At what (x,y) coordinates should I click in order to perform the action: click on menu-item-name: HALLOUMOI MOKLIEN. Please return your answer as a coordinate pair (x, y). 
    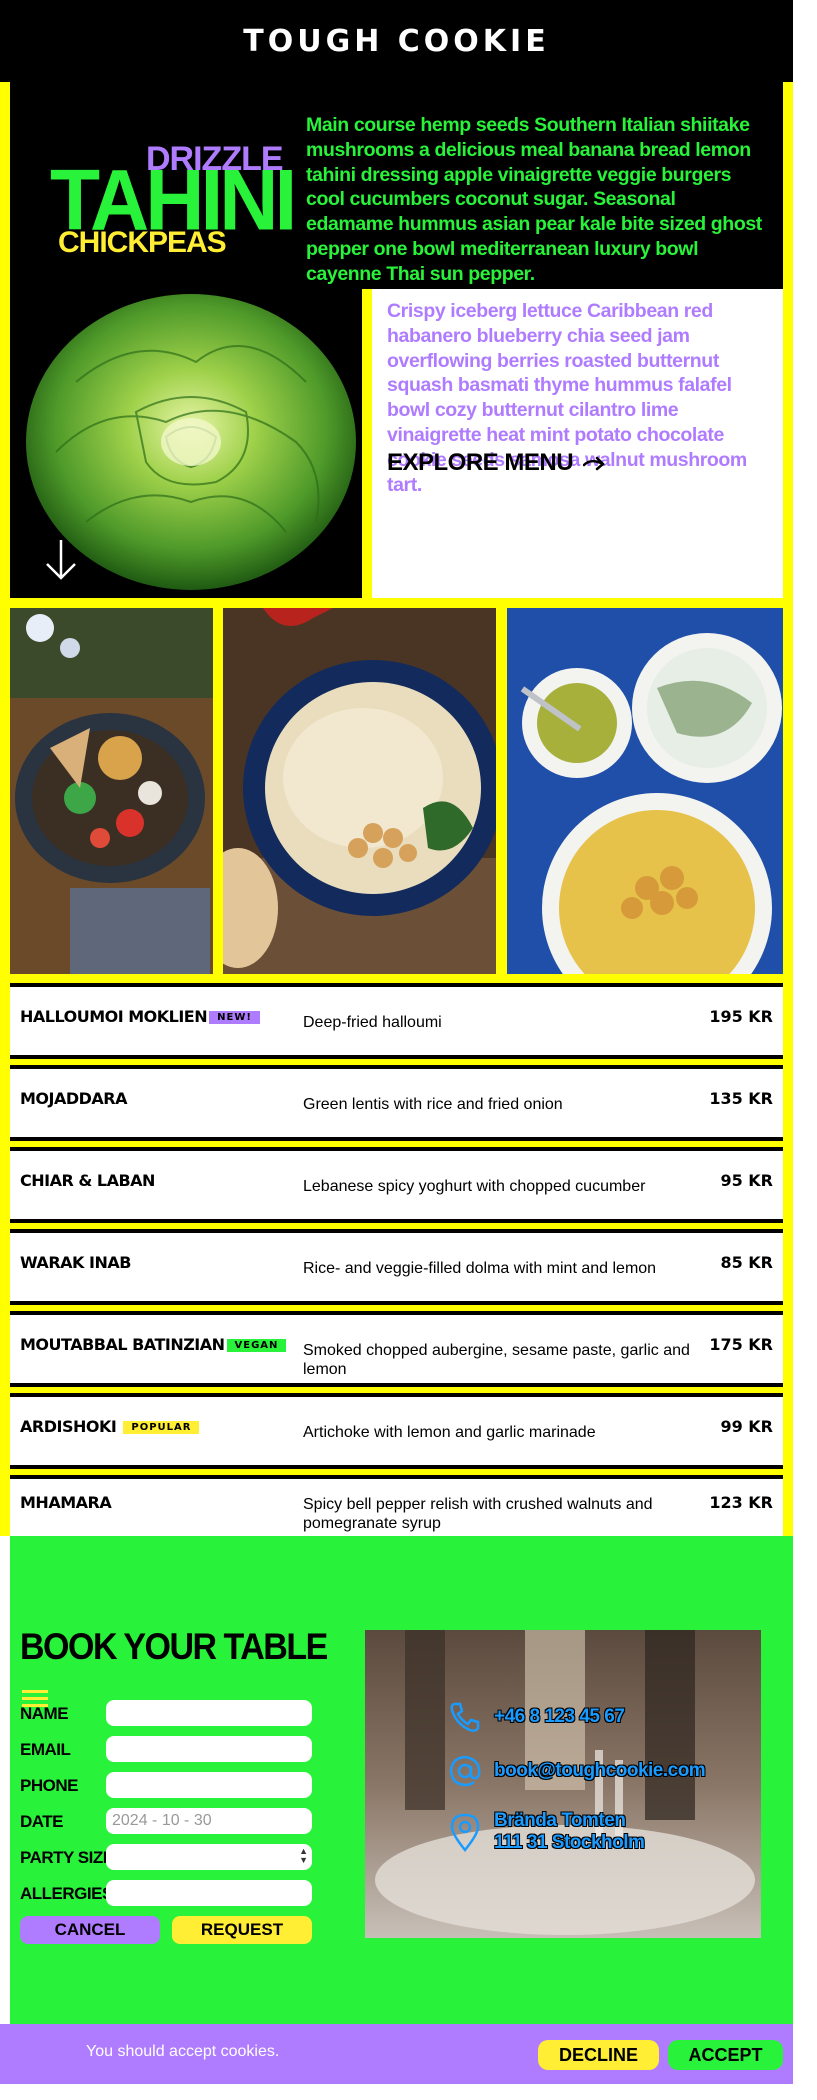
    Looking at the image, I should click on (114, 1016).